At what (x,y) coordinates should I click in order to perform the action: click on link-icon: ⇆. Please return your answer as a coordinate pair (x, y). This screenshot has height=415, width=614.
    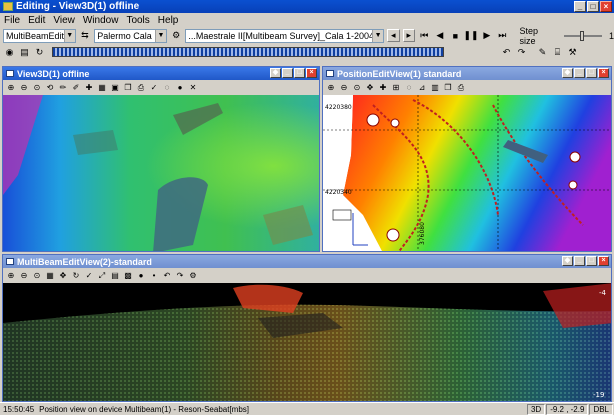
    Looking at the image, I should click on (85, 35).